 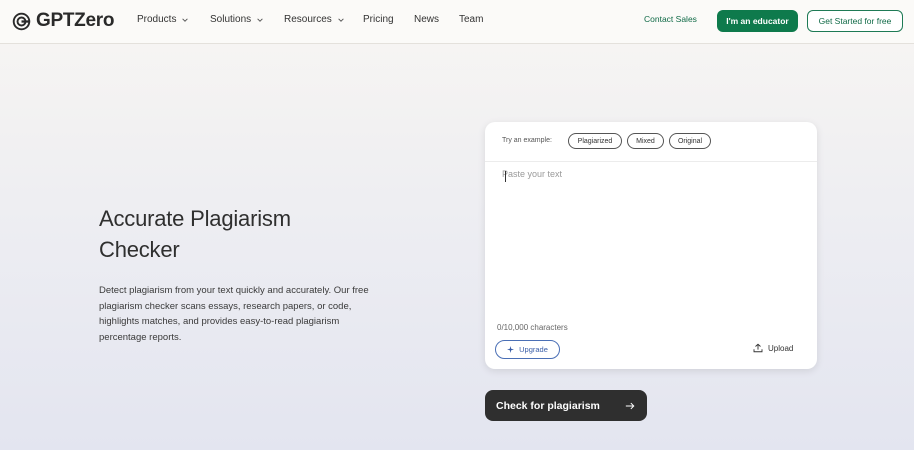 What do you see at coordinates (511, 349) in the screenshot?
I see `sparkle-icon` at bounding box center [511, 349].